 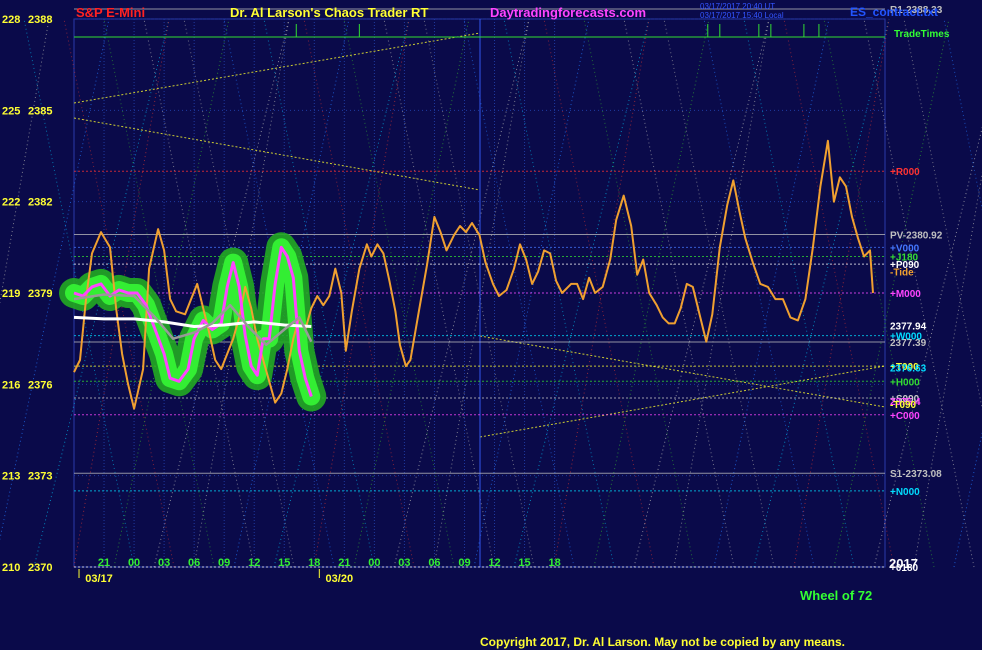 What do you see at coordinates (906, 337) in the screenshot?
I see `level-label: +W000` at bounding box center [906, 337].